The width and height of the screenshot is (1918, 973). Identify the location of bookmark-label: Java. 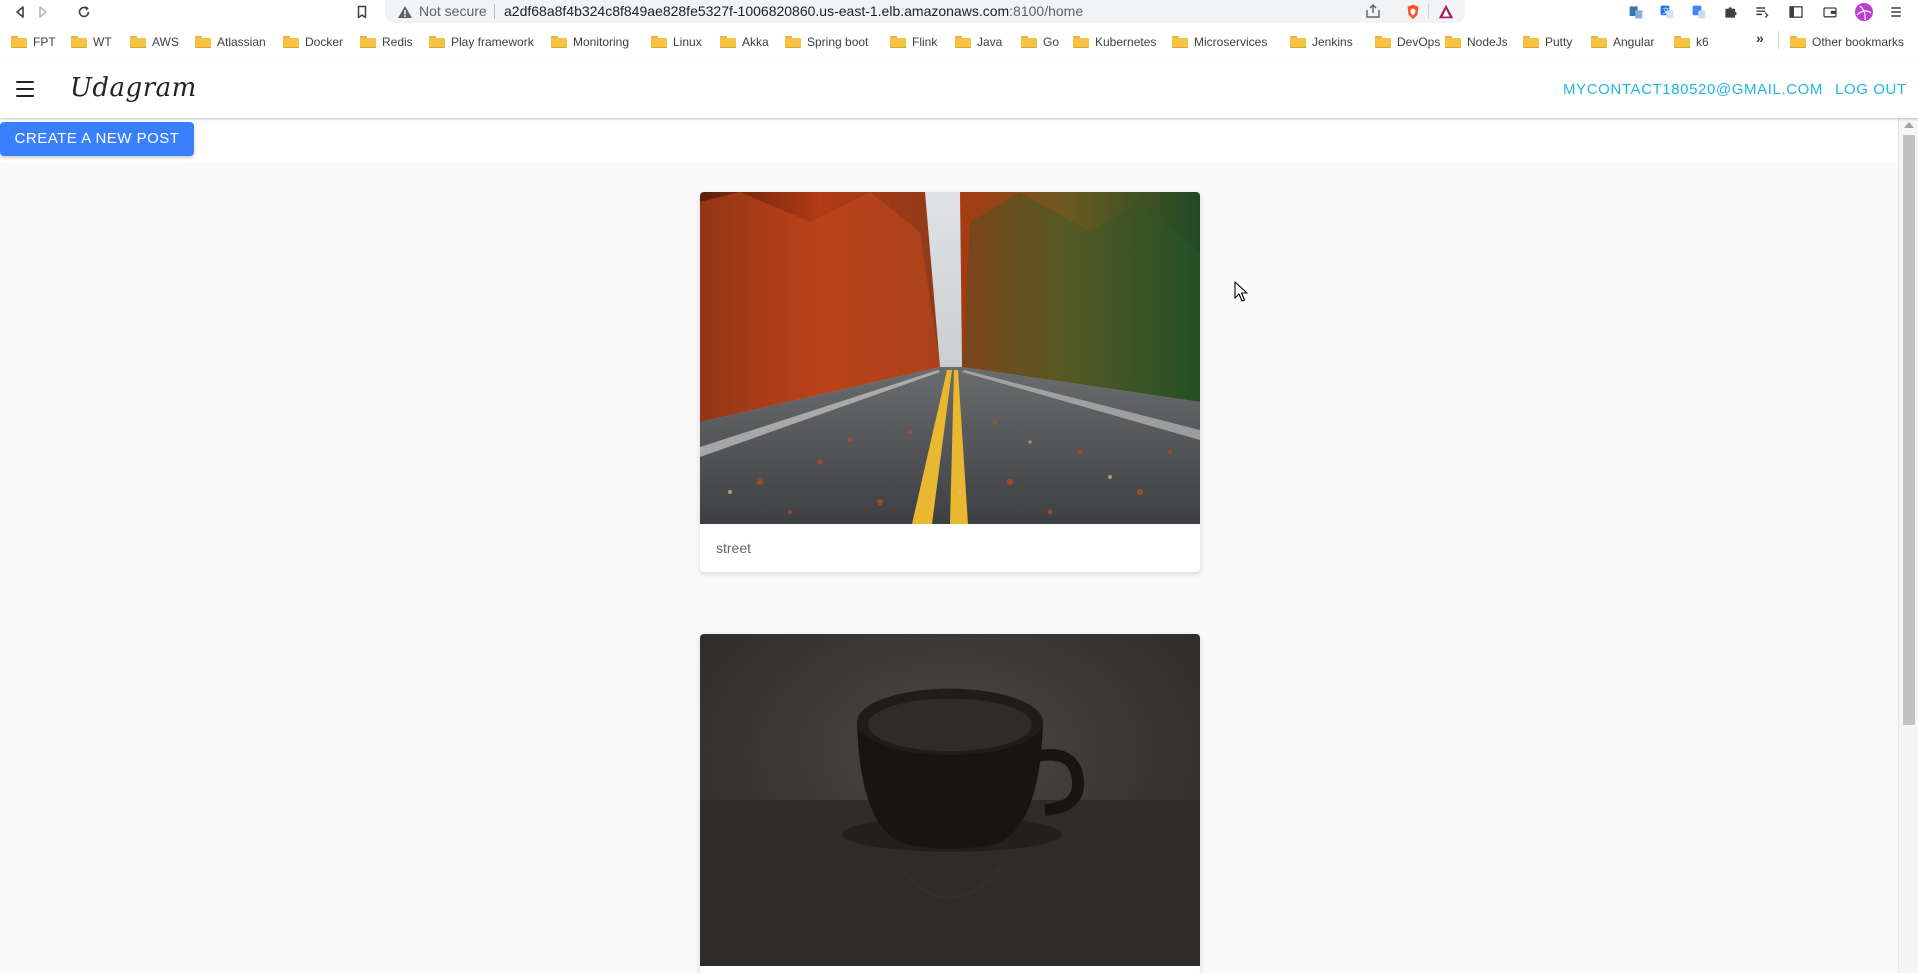
(990, 42).